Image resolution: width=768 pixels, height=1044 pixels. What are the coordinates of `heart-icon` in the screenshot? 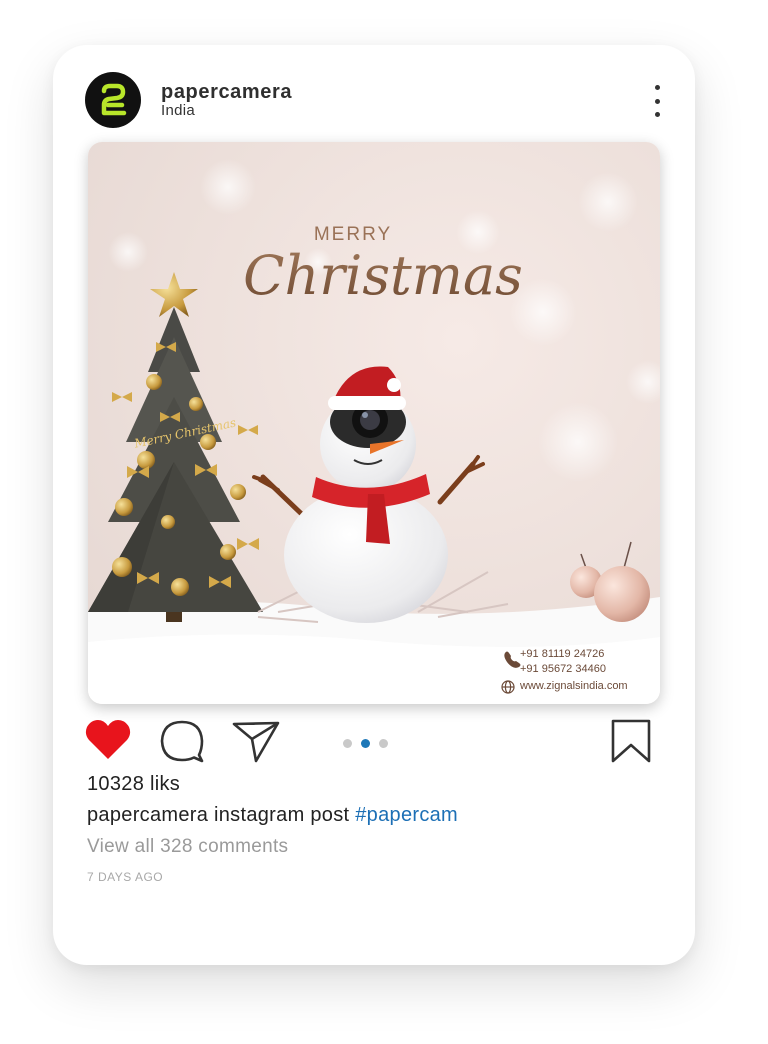 It's located at (108, 739).